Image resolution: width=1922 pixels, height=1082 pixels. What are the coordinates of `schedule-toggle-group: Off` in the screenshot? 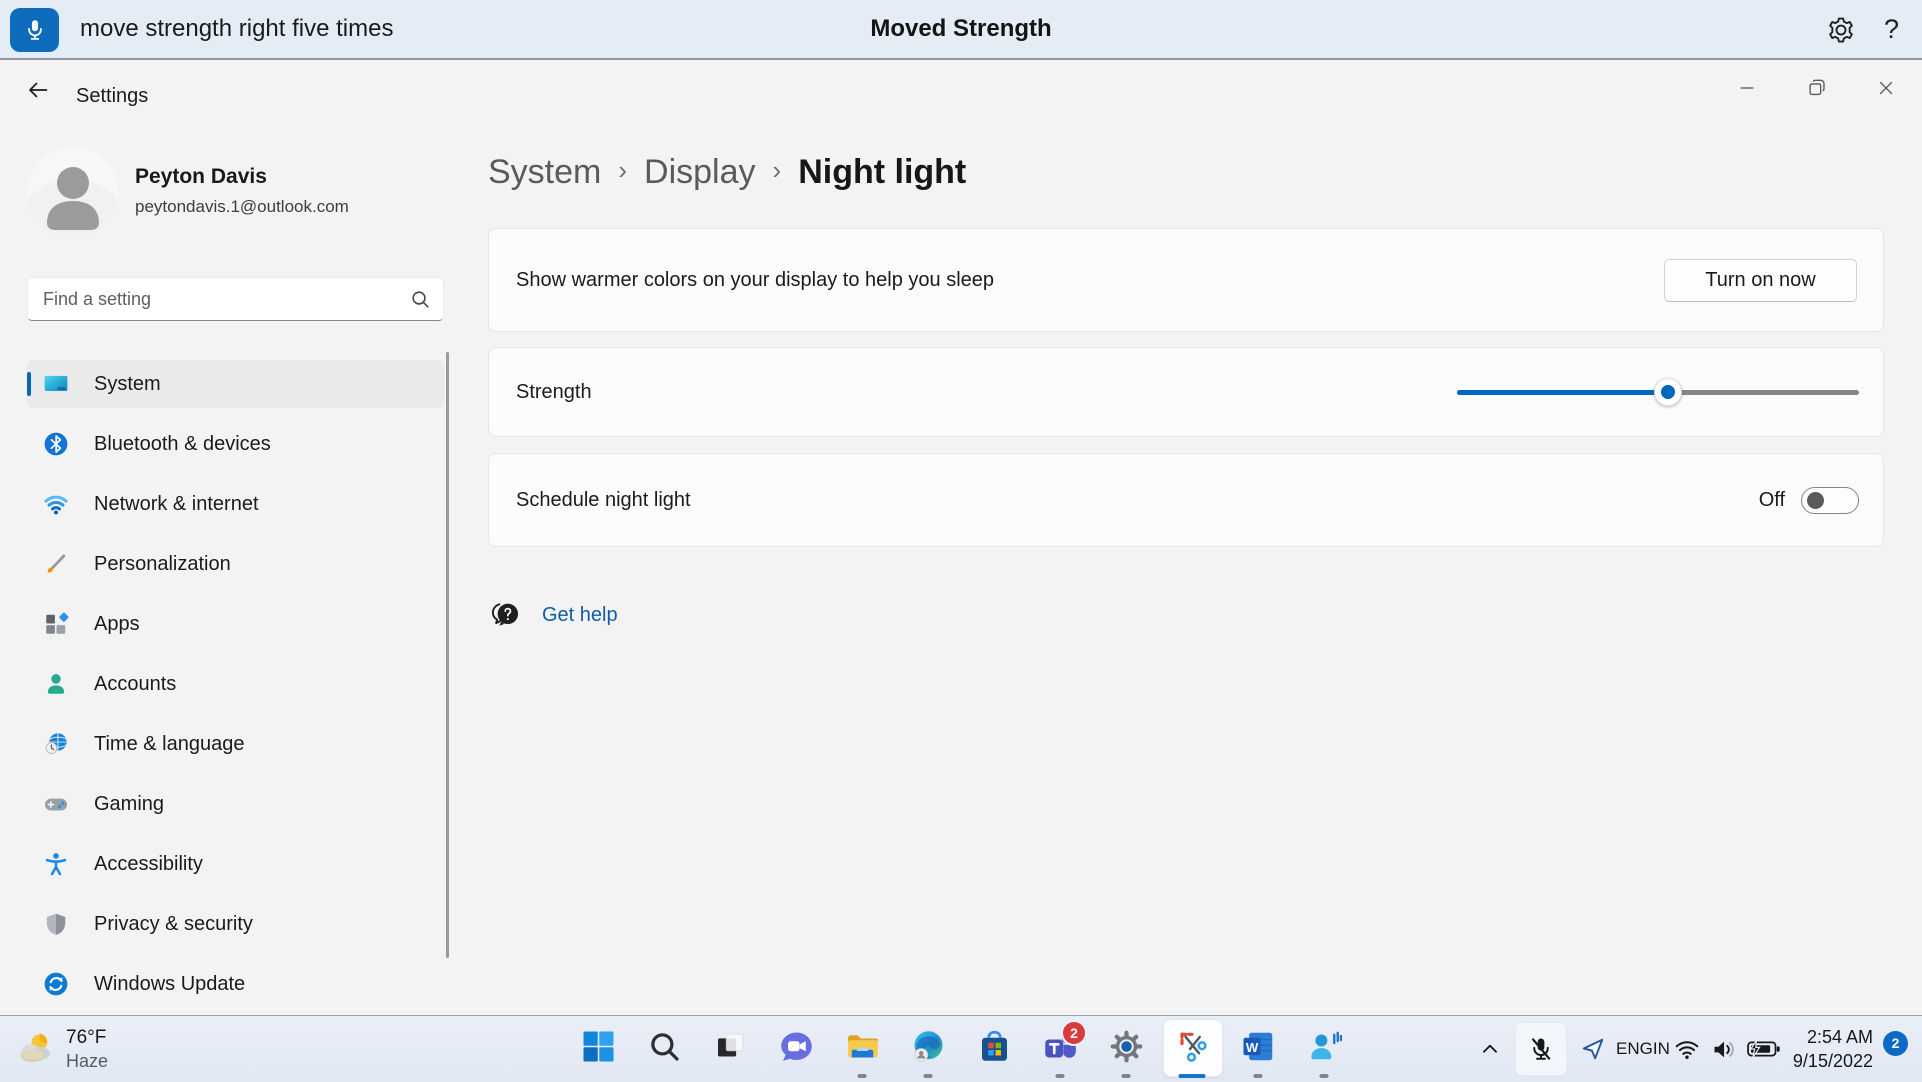 It's located at (1808, 500).